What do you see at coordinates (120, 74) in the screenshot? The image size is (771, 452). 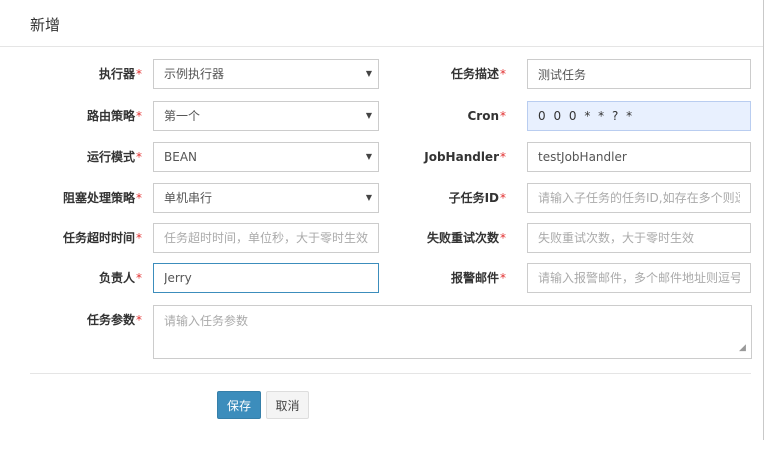 I see `executor-label: 执行器*` at bounding box center [120, 74].